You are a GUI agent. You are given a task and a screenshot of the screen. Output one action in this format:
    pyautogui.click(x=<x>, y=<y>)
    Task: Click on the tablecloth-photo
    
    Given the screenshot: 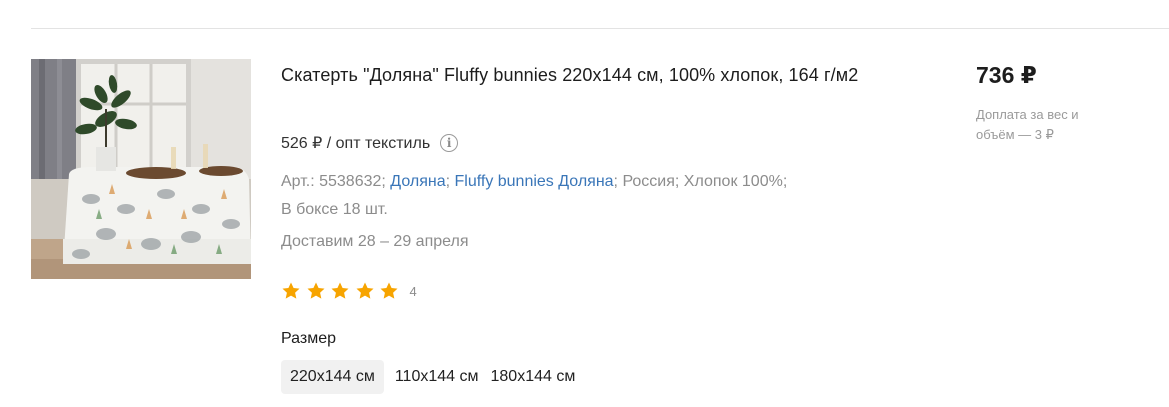 What is the action you would take?
    pyautogui.click(x=141, y=169)
    